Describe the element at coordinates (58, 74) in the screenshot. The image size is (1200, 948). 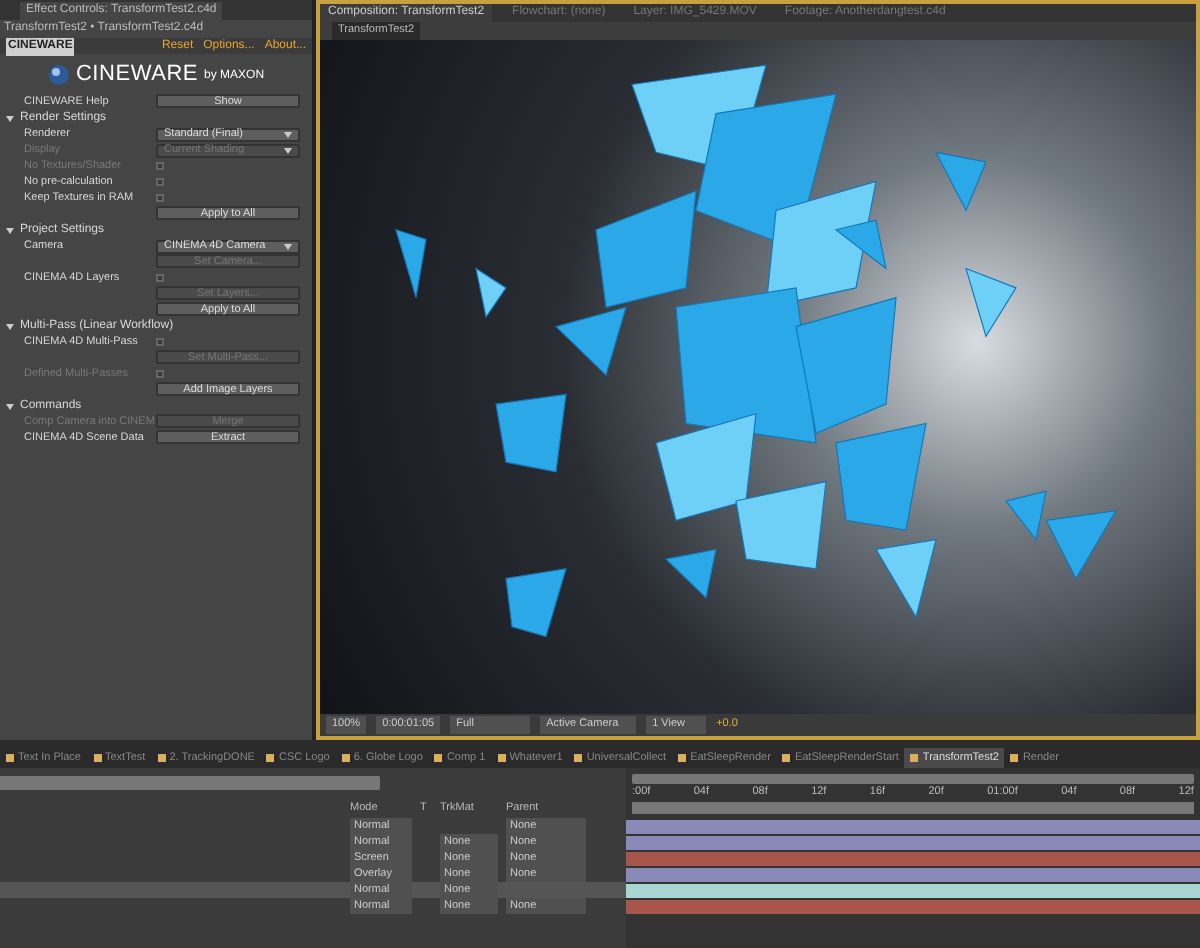
I see `sphere-logo-icon` at that location.